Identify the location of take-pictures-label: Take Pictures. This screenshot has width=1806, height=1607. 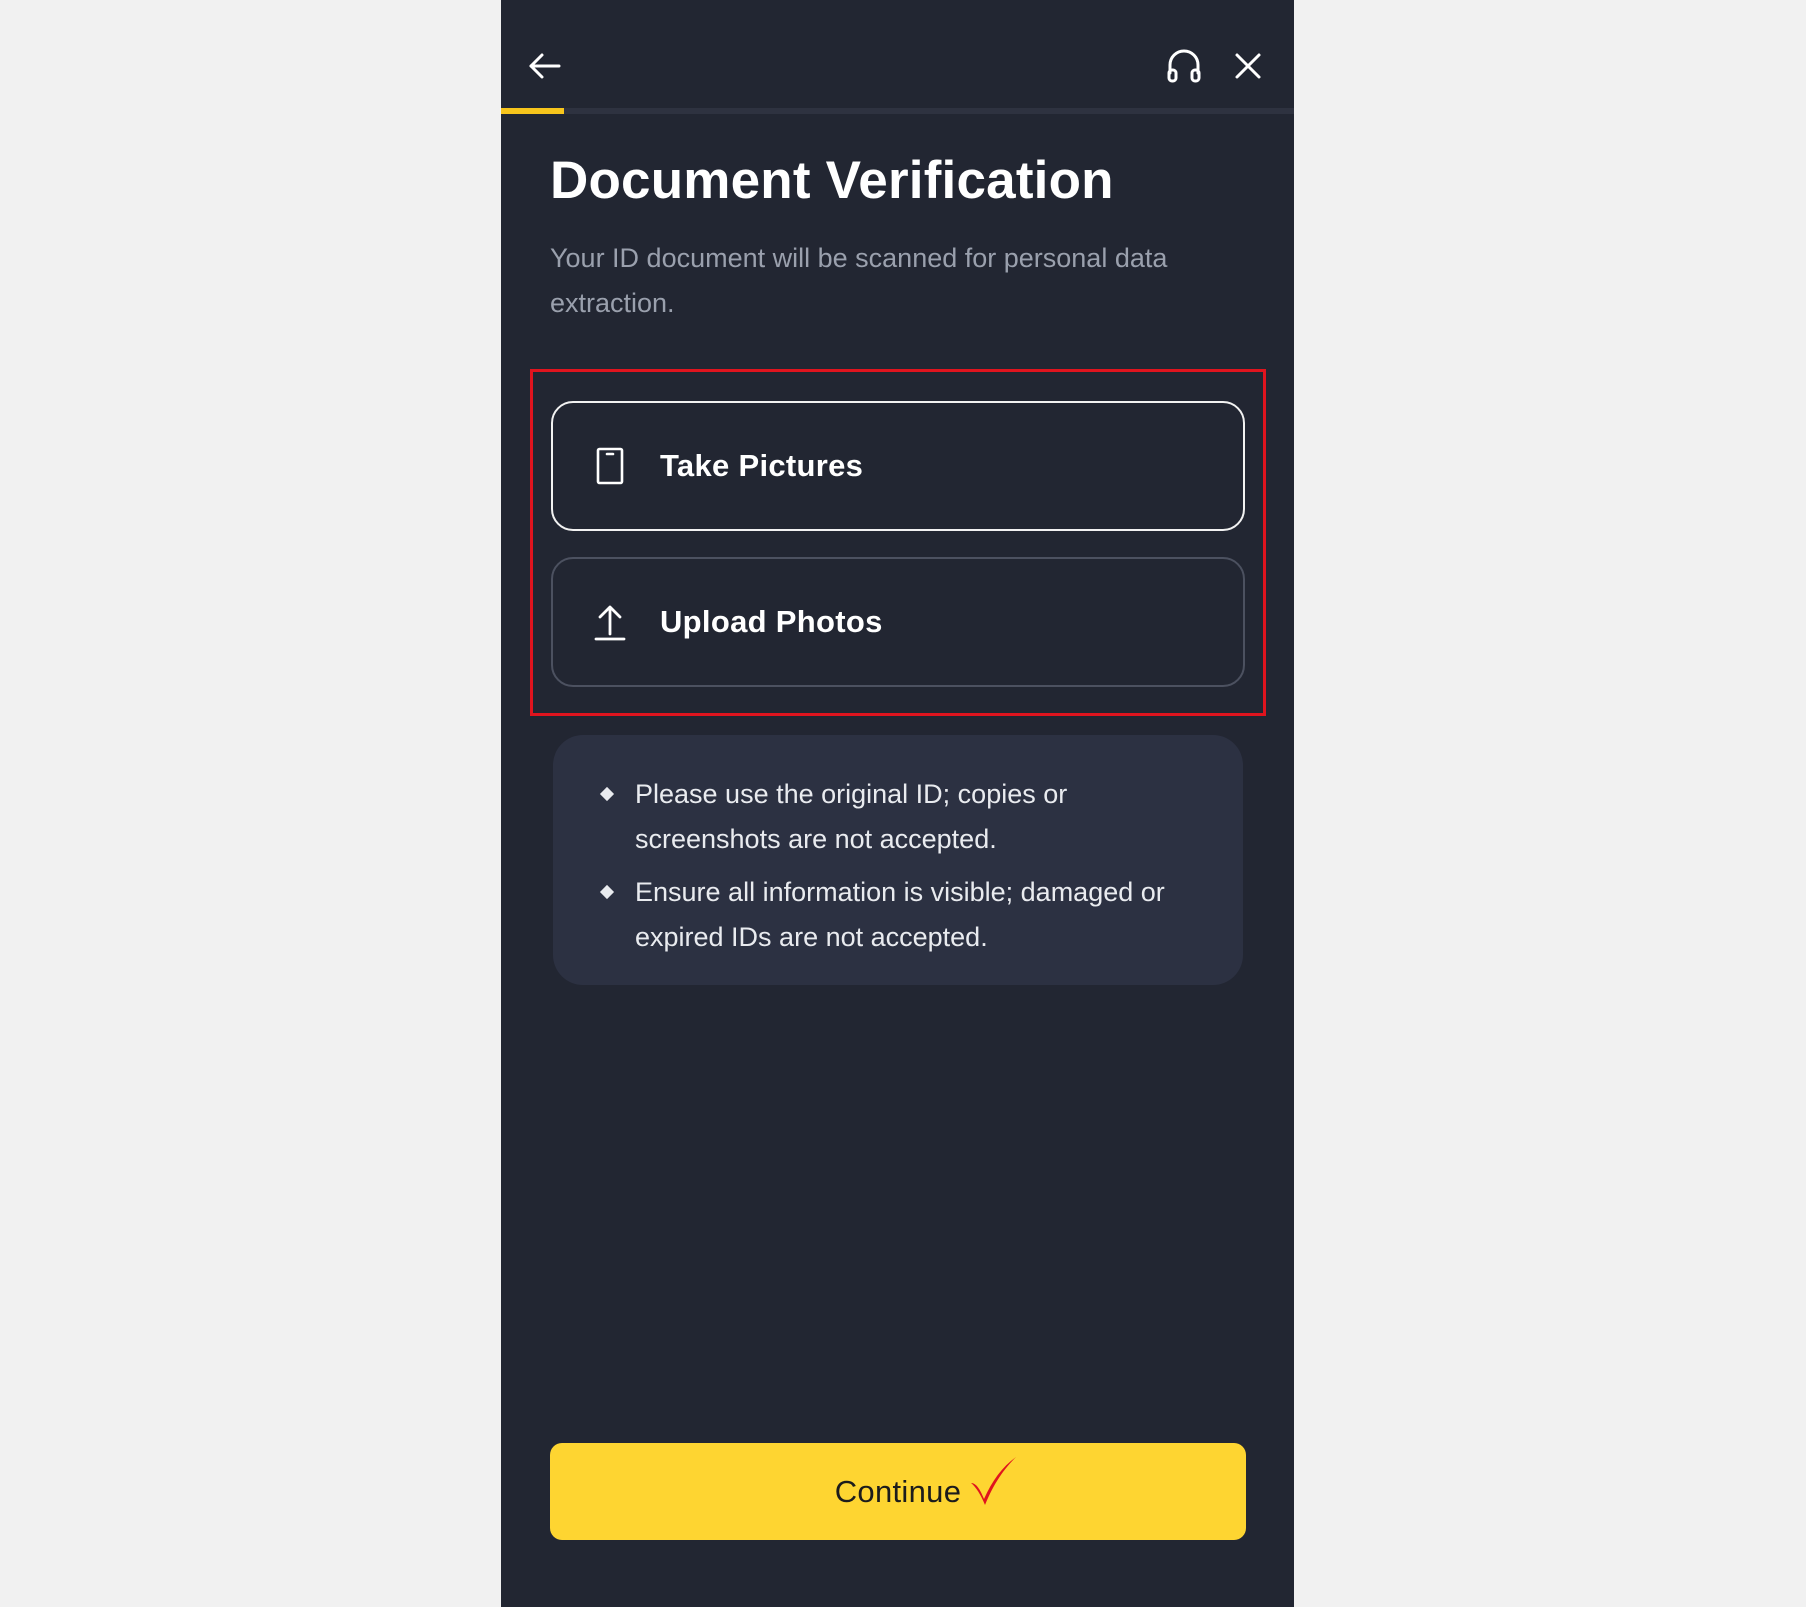
(762, 465).